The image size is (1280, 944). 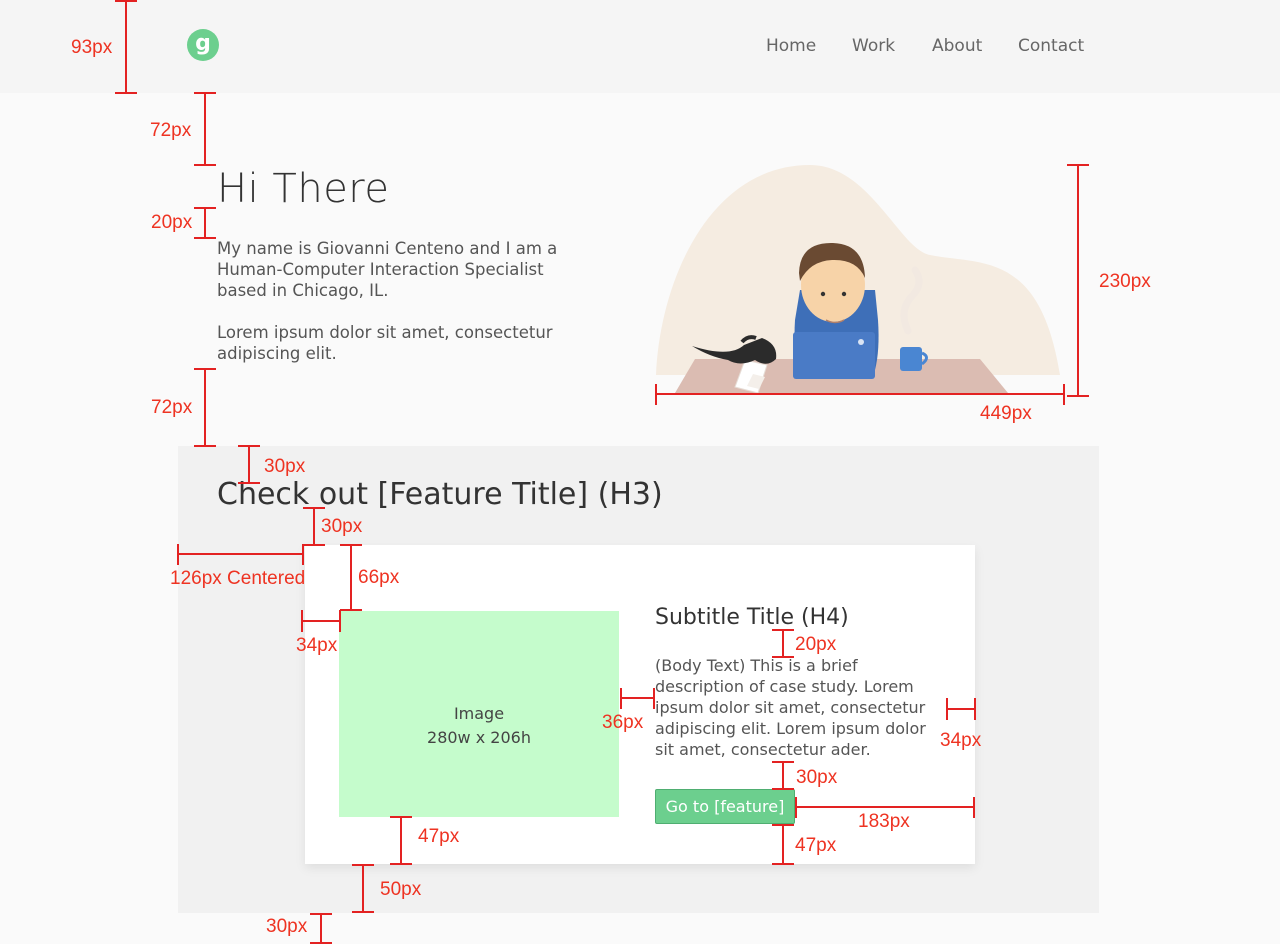 I want to click on annotation-label: 230px, so click(x=1125, y=281).